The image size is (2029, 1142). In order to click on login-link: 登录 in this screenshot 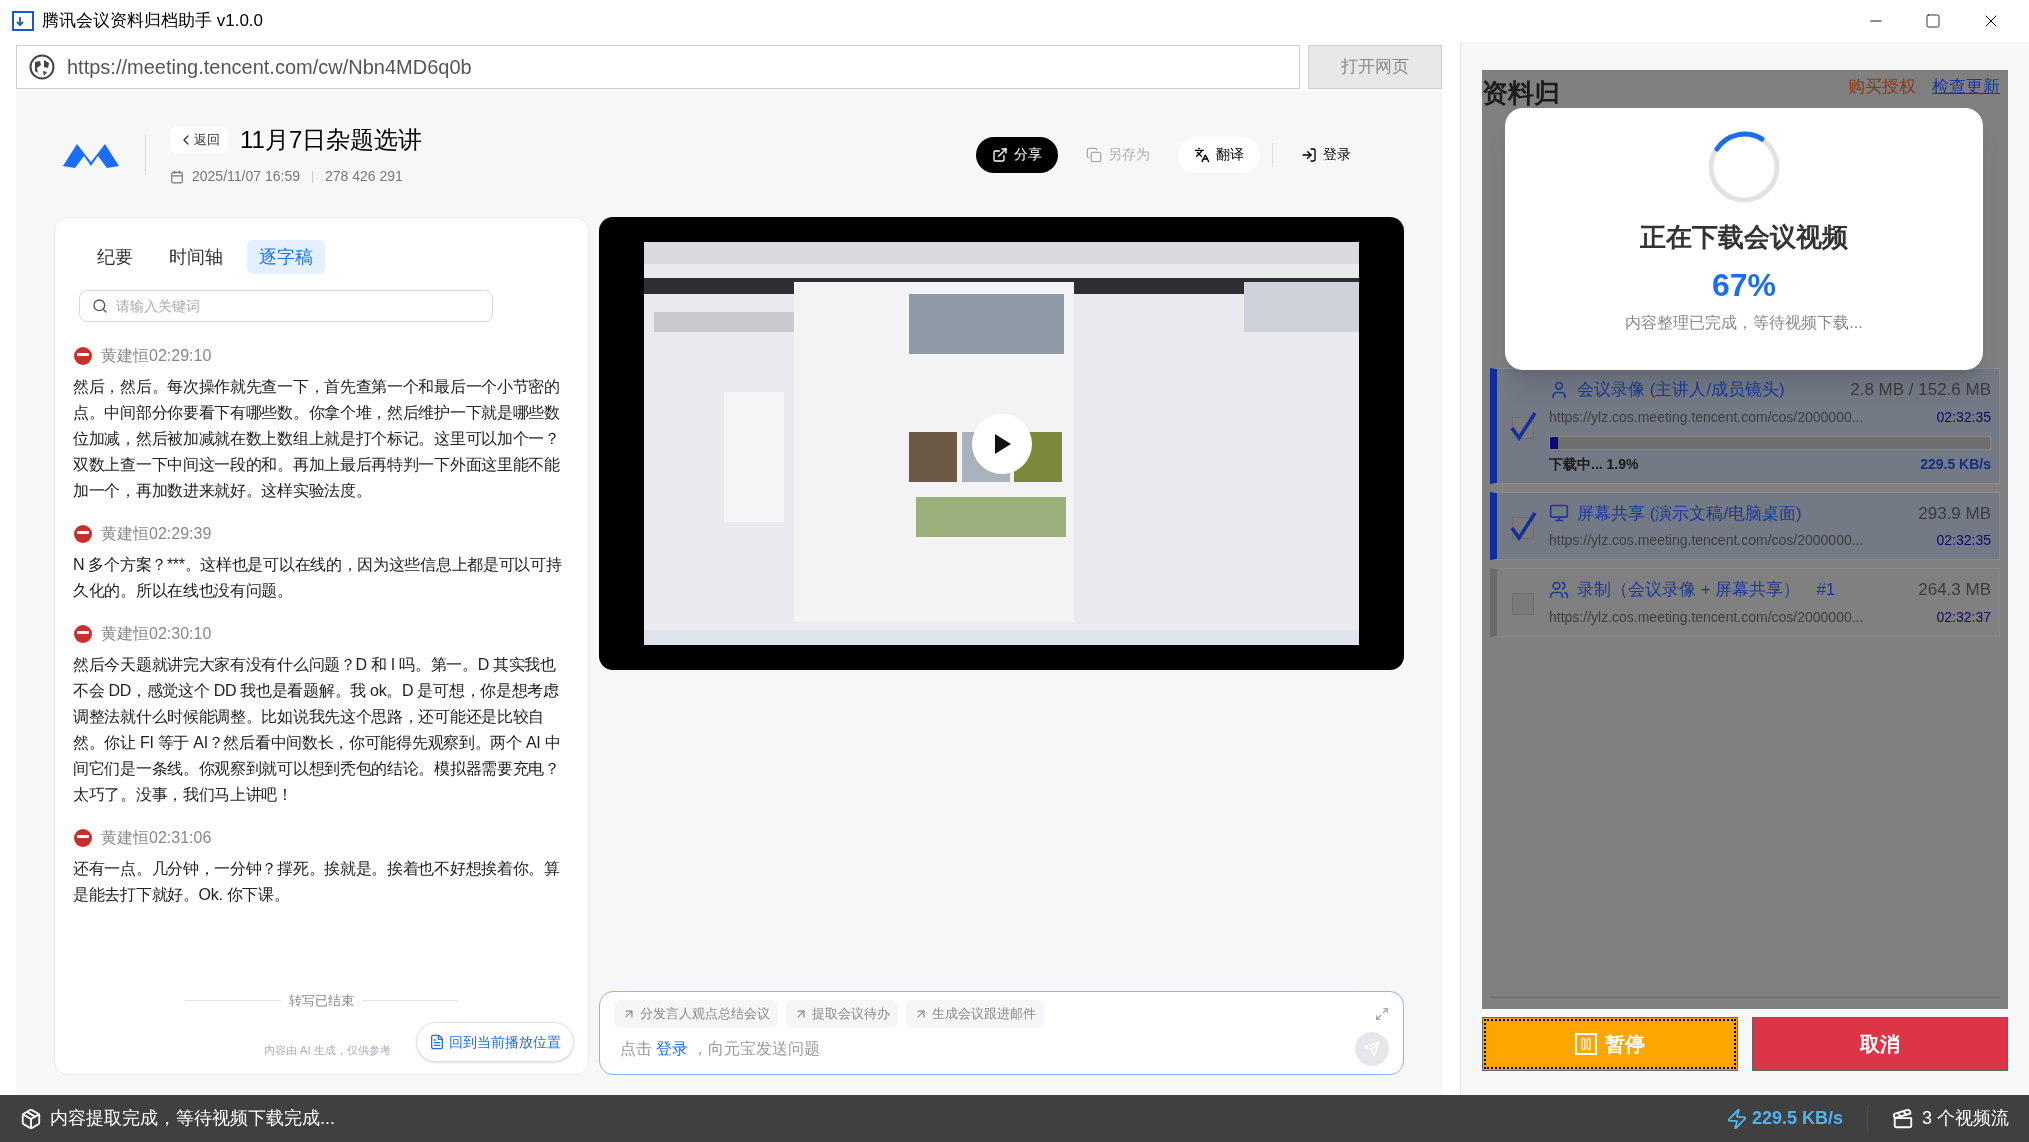, I will do `click(672, 1049)`.